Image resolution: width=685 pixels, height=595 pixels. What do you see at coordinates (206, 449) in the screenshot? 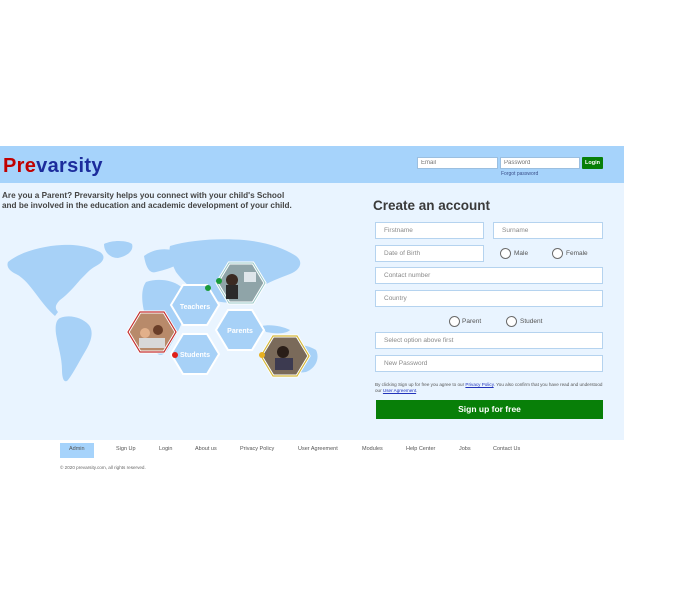
I see `footer-link-about: About us` at bounding box center [206, 449].